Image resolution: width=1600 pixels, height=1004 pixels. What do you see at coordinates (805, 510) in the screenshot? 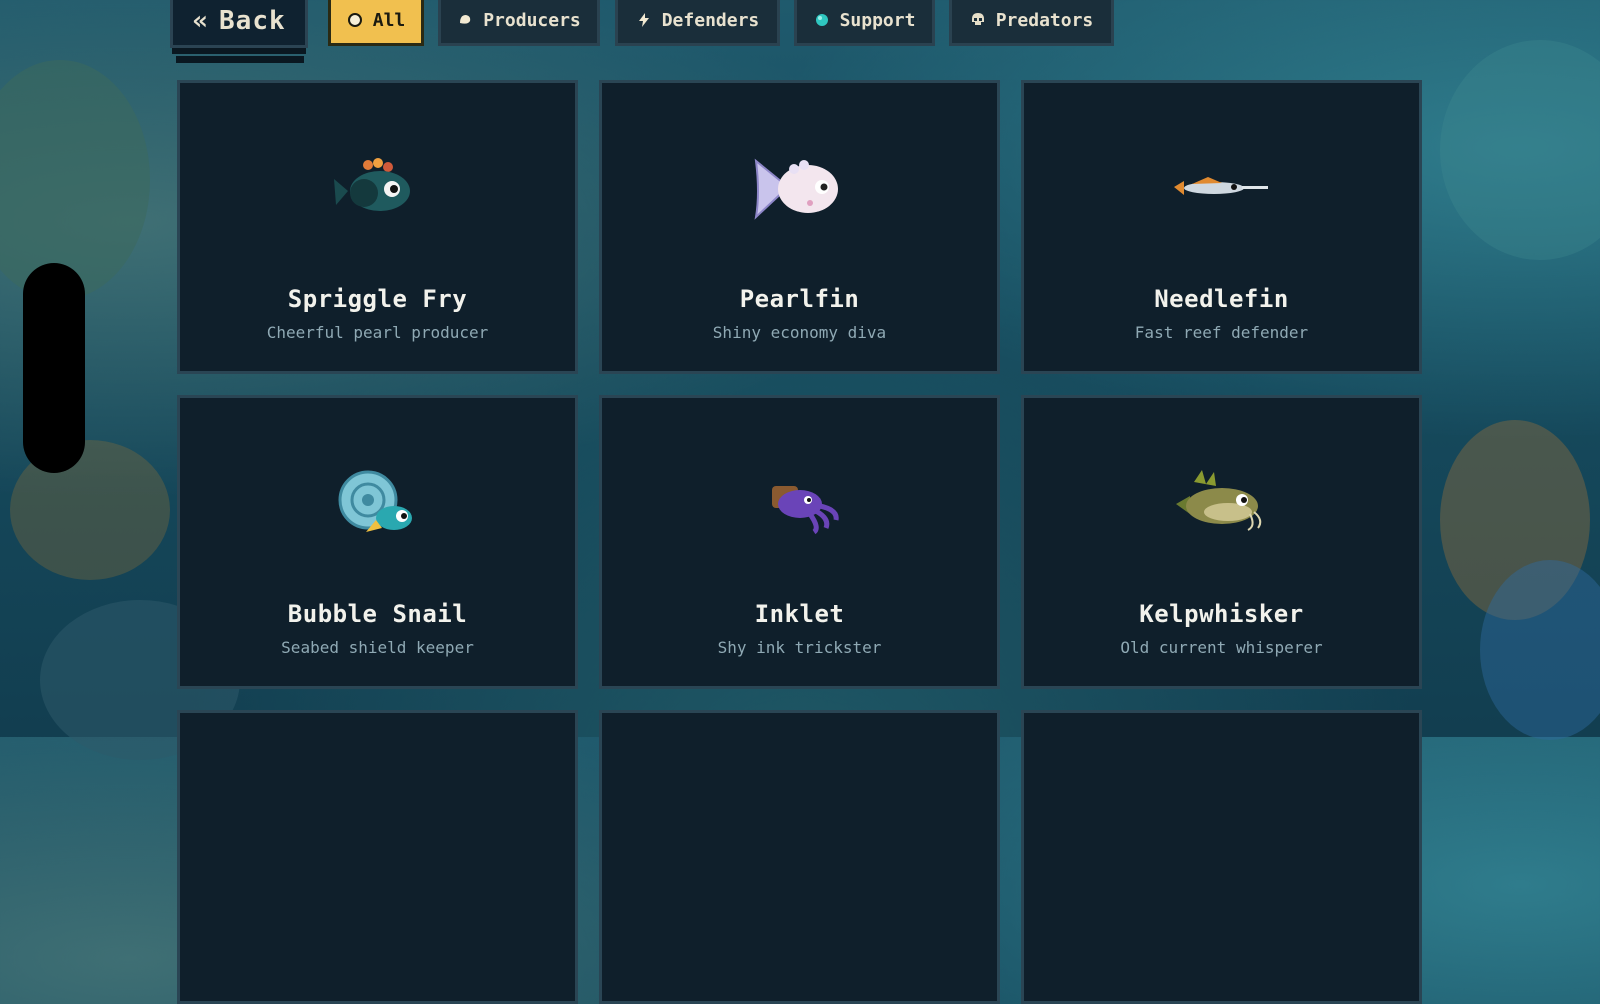
I see `squid-sprite` at bounding box center [805, 510].